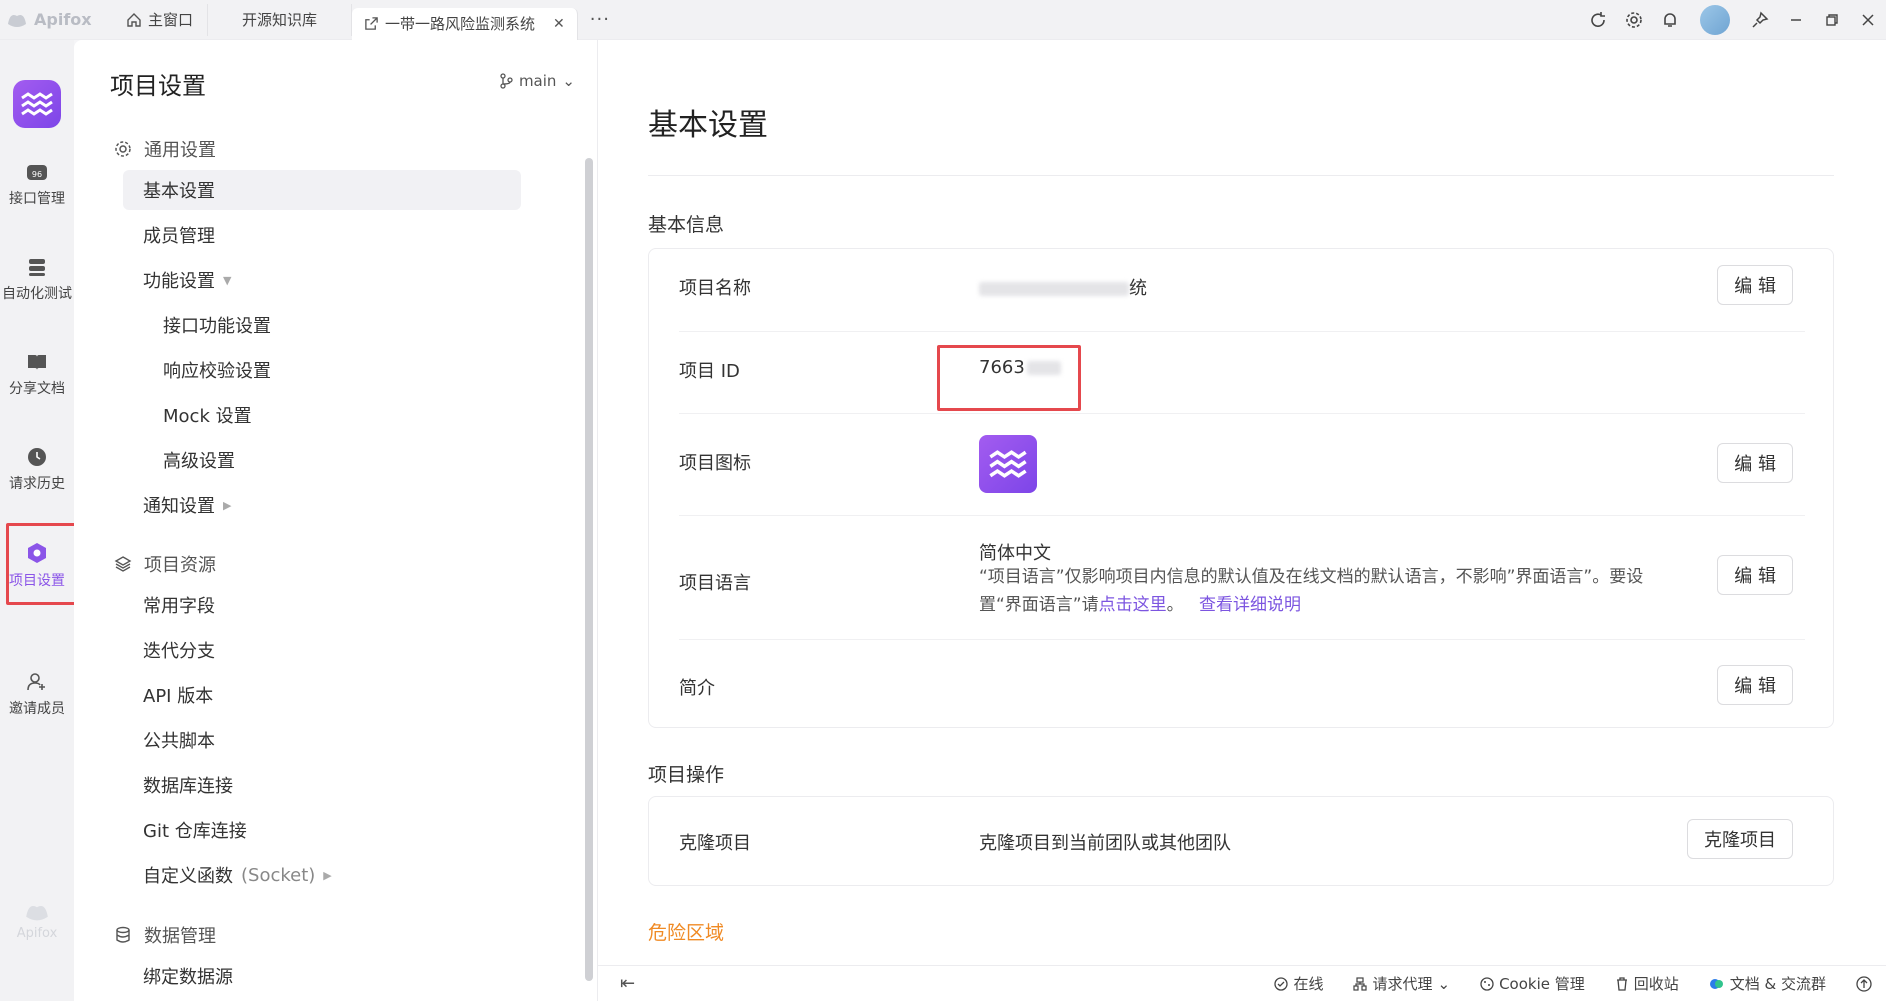  What do you see at coordinates (1133, 605) in the screenshot?
I see `click-here-link: 点击这里` at bounding box center [1133, 605].